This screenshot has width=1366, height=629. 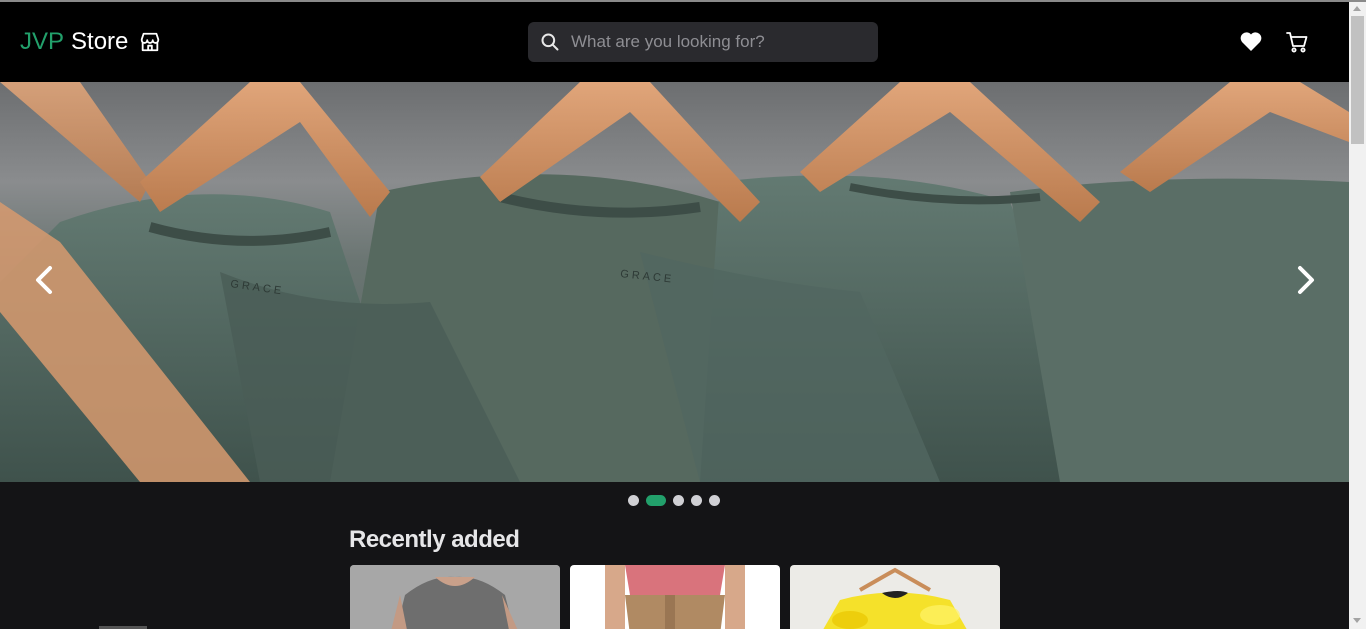 I want to click on chevron-left-icon, so click(x=45, y=280).